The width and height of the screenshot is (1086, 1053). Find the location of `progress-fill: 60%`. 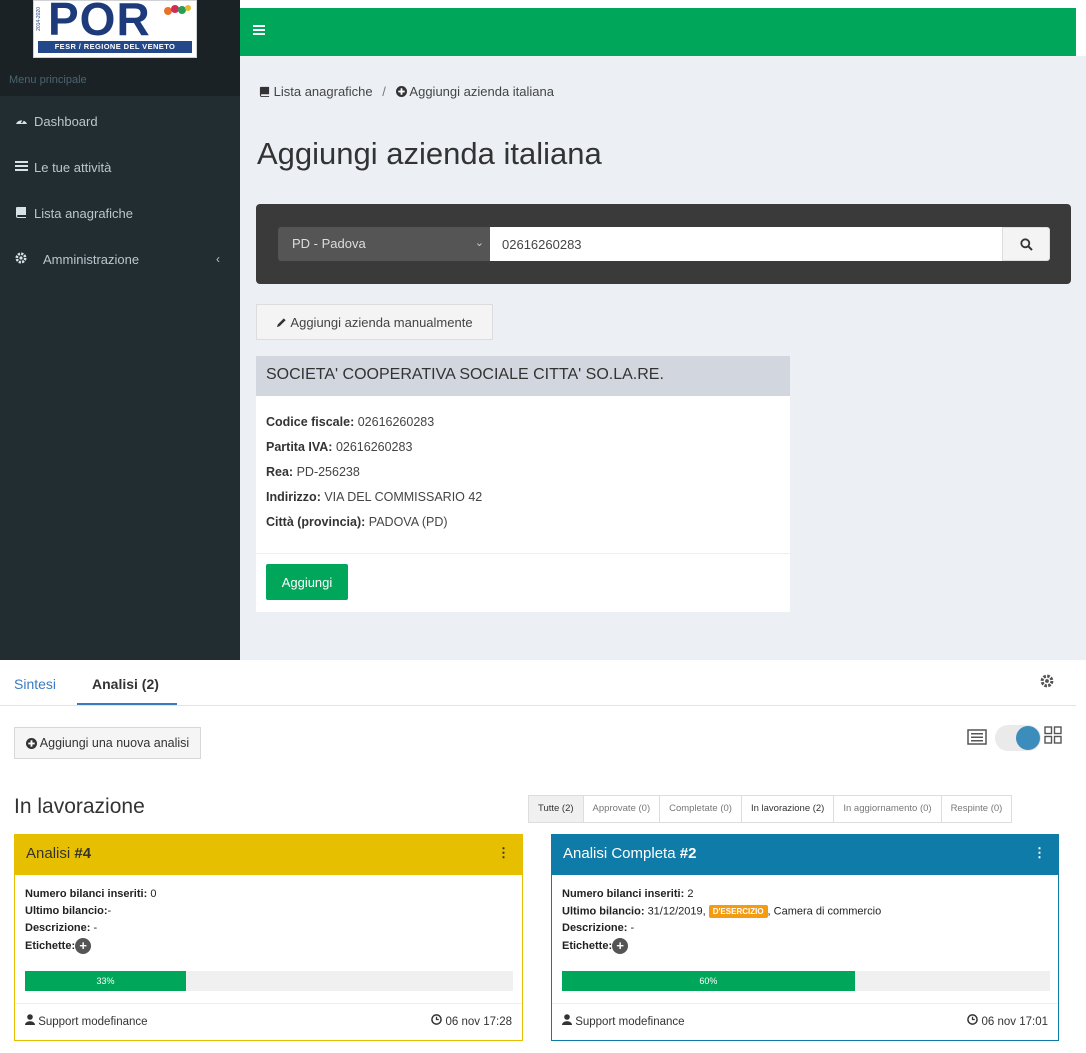

progress-fill: 60% is located at coordinates (708, 981).